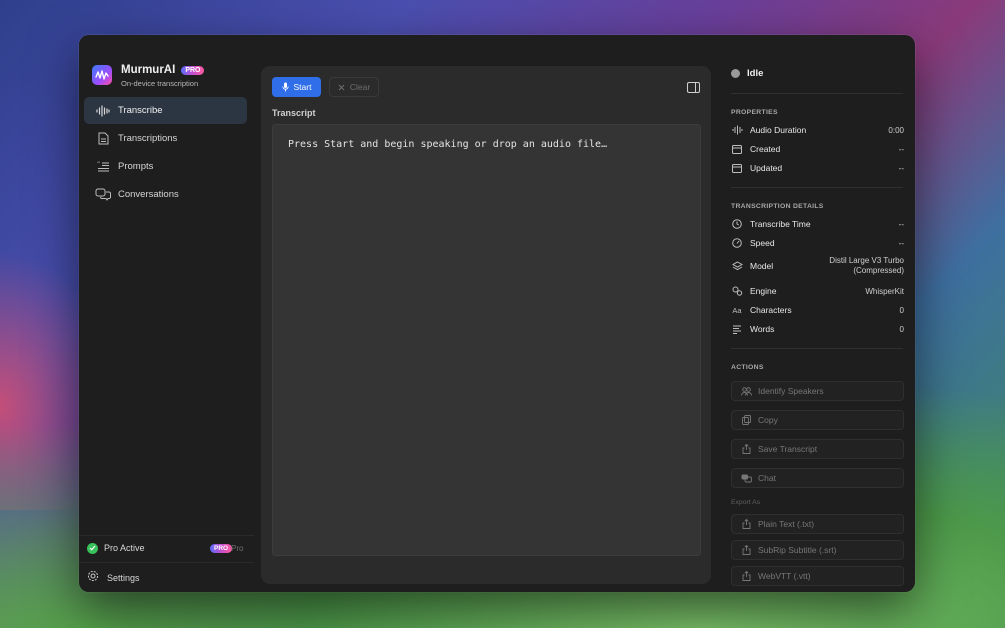 The image size is (1005, 628). What do you see at coordinates (737, 266) in the screenshot?
I see `layers-icon` at bounding box center [737, 266].